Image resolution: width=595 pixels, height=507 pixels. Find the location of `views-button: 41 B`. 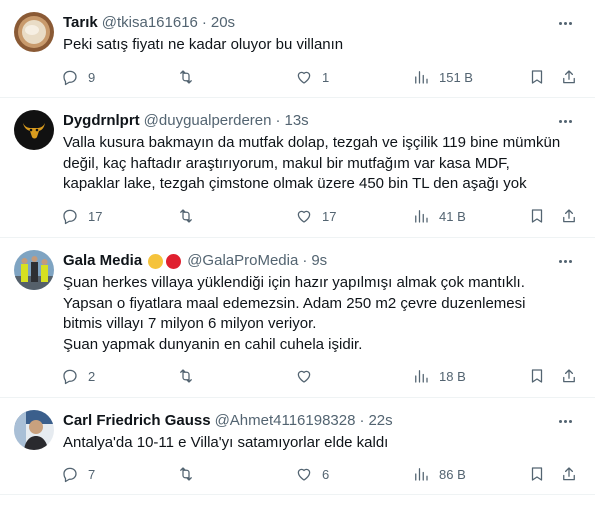

views-button: 41 B is located at coordinates (439, 216).